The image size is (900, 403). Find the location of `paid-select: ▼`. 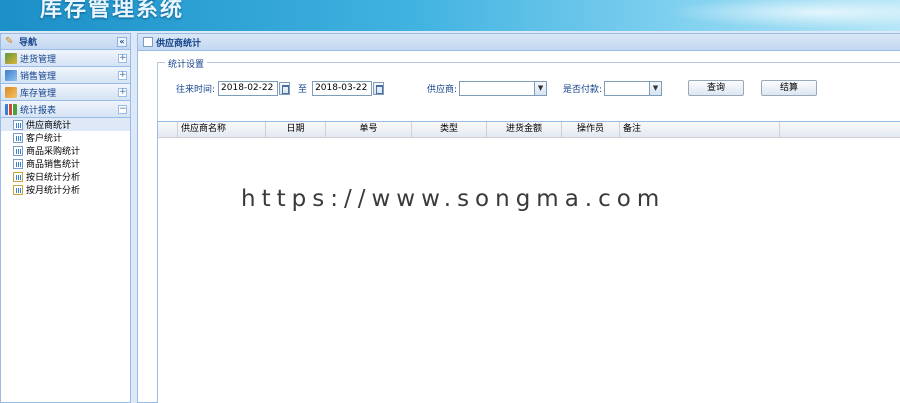

paid-select: ▼ is located at coordinates (633, 88).